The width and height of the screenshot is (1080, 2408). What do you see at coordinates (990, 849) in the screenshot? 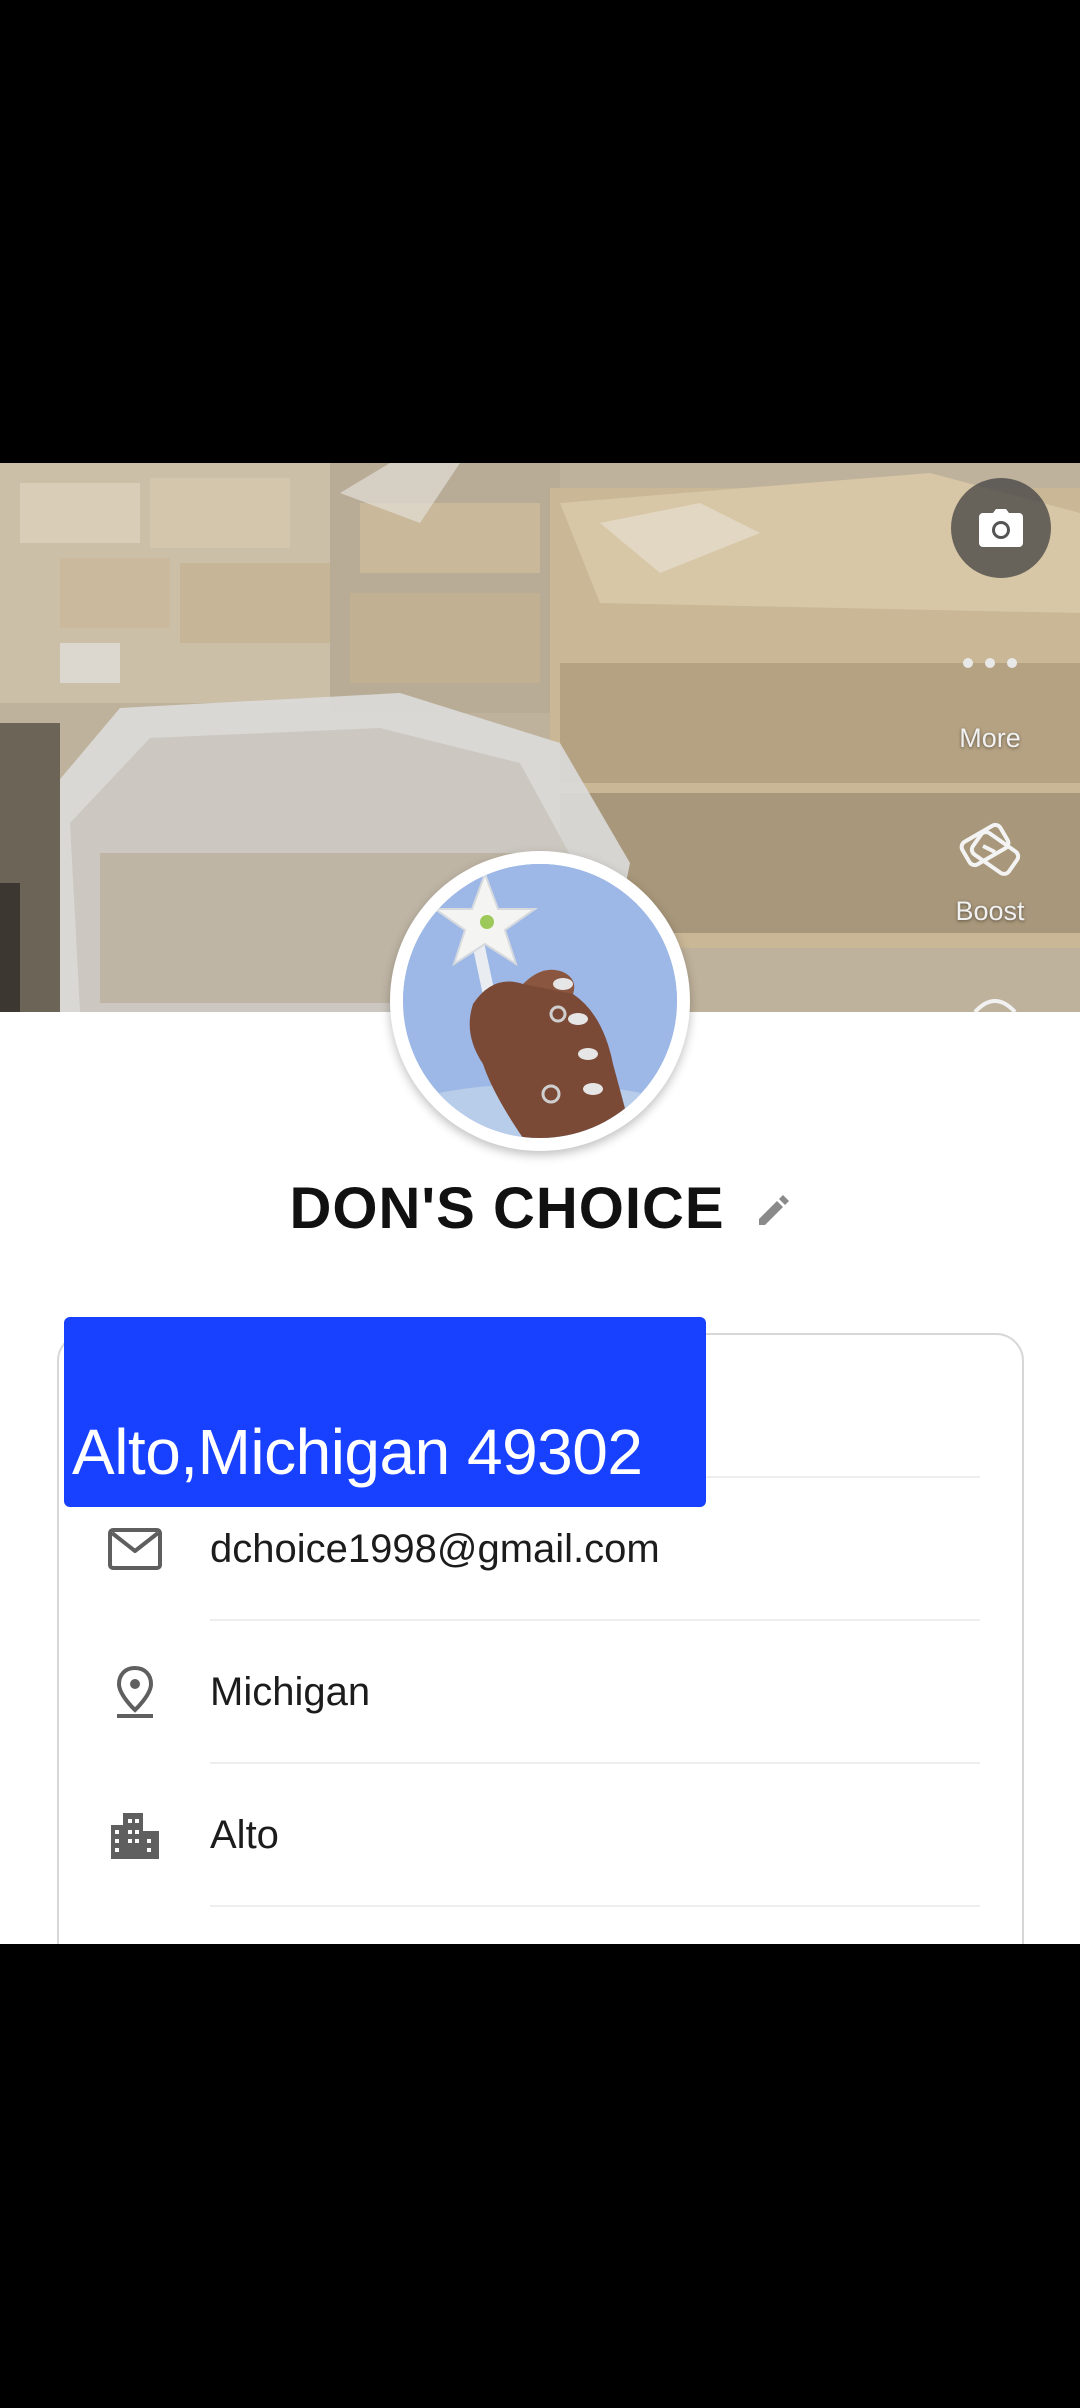
I see `boost-icon` at bounding box center [990, 849].